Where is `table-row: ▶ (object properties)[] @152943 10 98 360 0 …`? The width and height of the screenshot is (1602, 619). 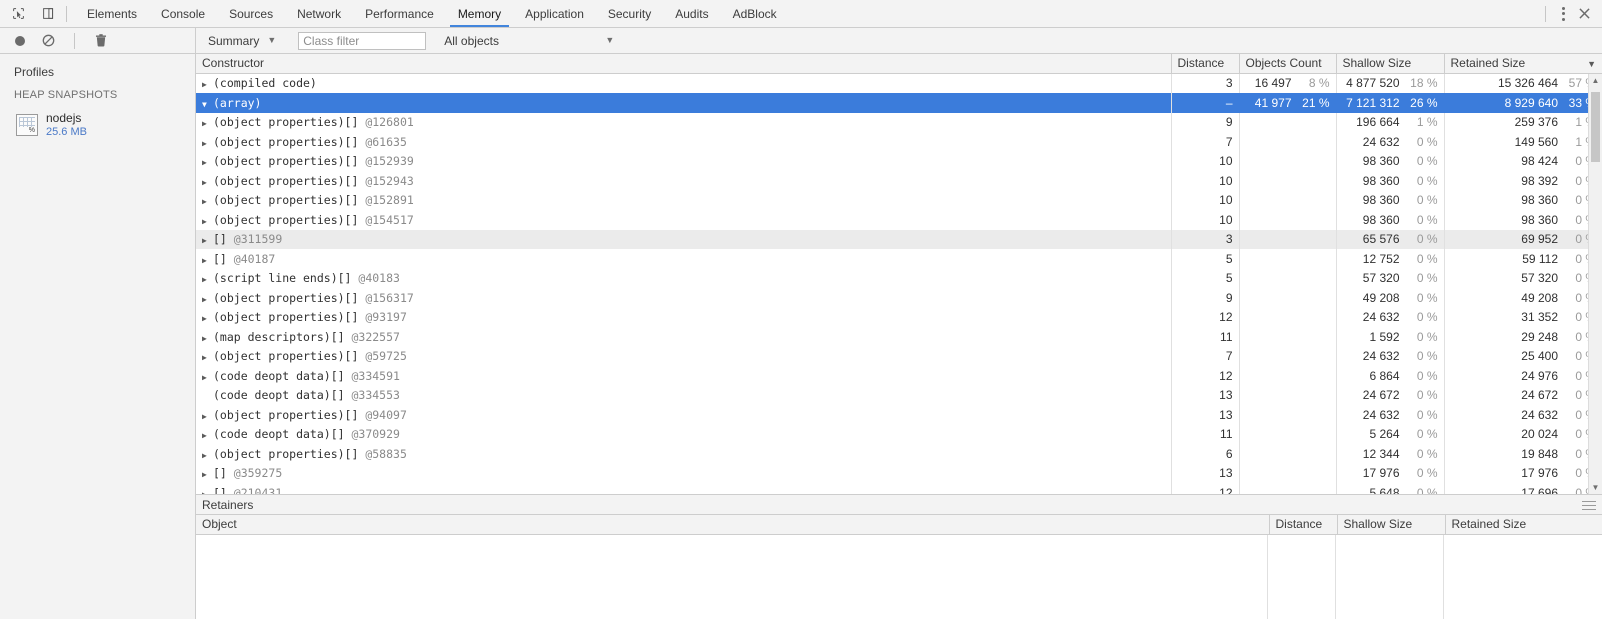
table-row: ▶ (object properties)[] @152943 10 98 360 0 … is located at coordinates (899, 181).